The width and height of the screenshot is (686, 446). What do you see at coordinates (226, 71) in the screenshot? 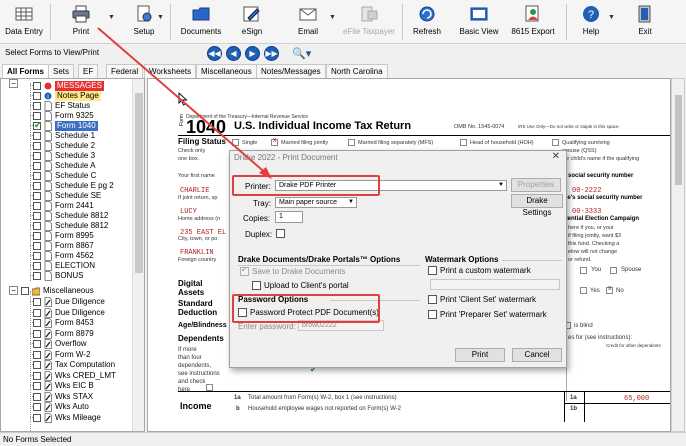
I see `tab-miscellaneous: Miscellaneous` at bounding box center [226, 71].